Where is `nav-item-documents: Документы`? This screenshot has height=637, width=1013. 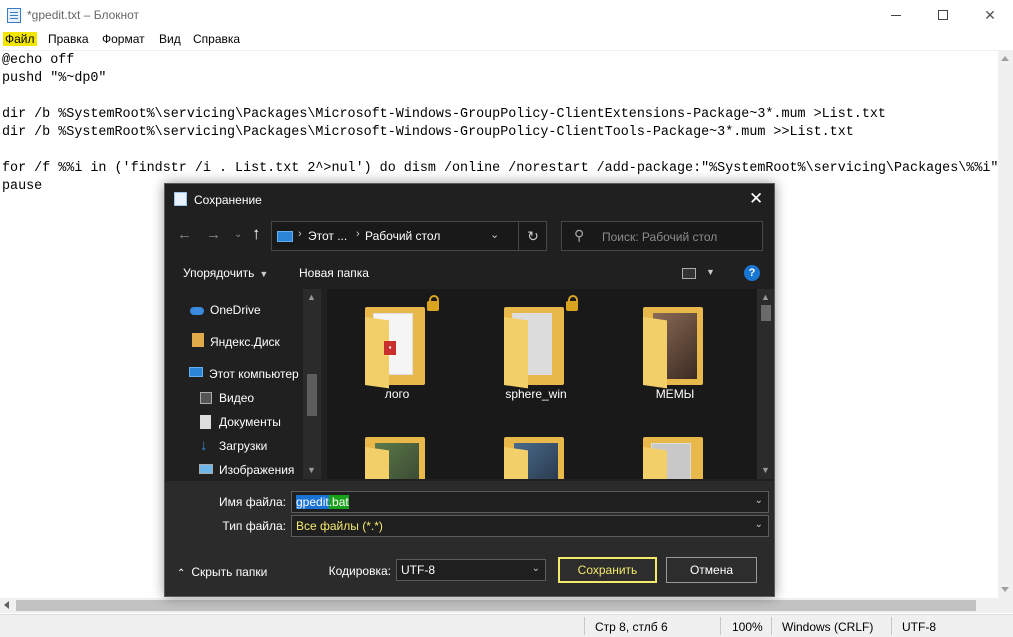 nav-item-documents: Документы is located at coordinates (250, 422).